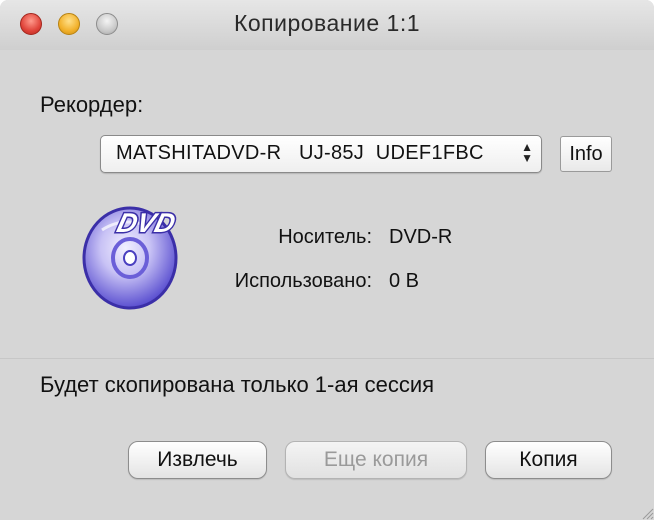  Describe the element at coordinates (527, 152) in the screenshot. I see `updown-arrows-icon: ▲ ▼` at that location.